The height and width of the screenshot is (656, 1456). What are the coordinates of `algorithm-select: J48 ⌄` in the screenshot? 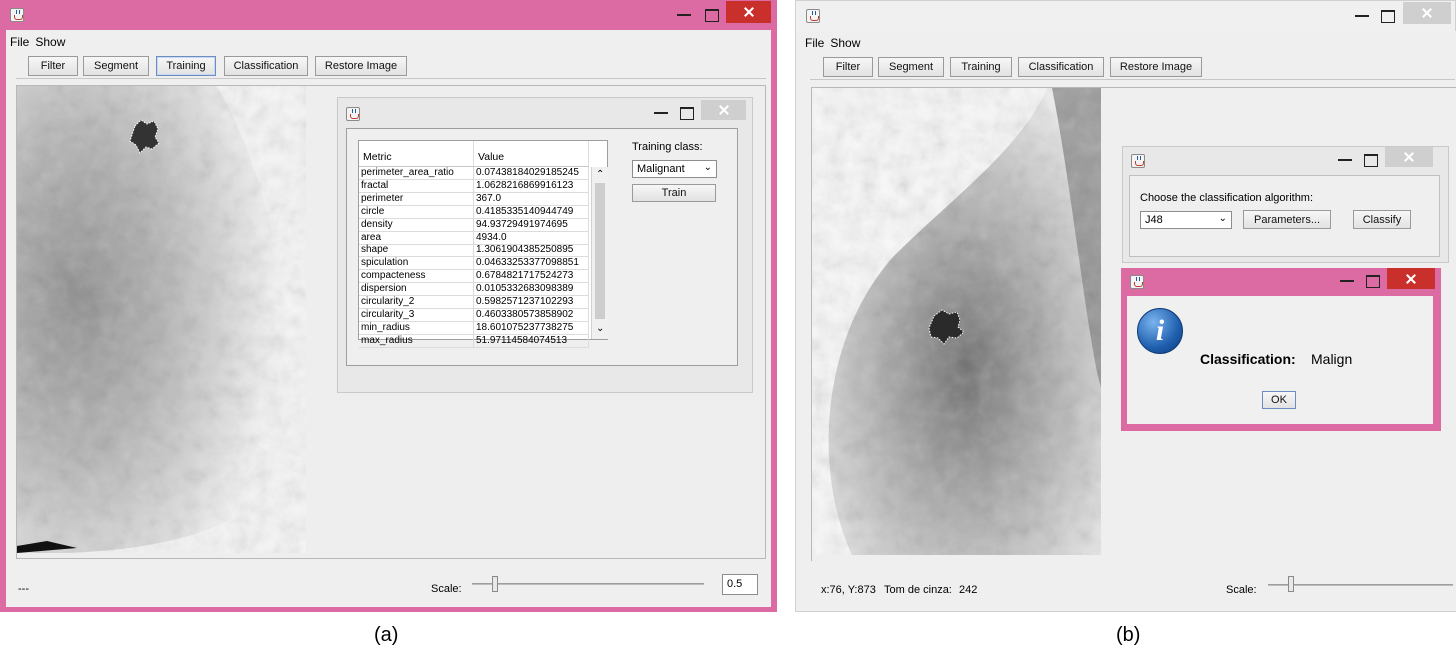 It's located at (1186, 220).